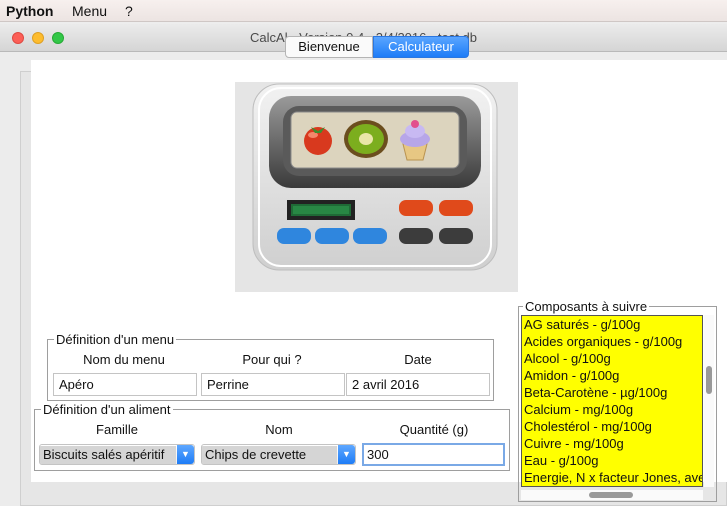 This screenshot has width=727, height=506. Describe the element at coordinates (421, 47) in the screenshot. I see `tab-calculateur: Calculateur` at that location.